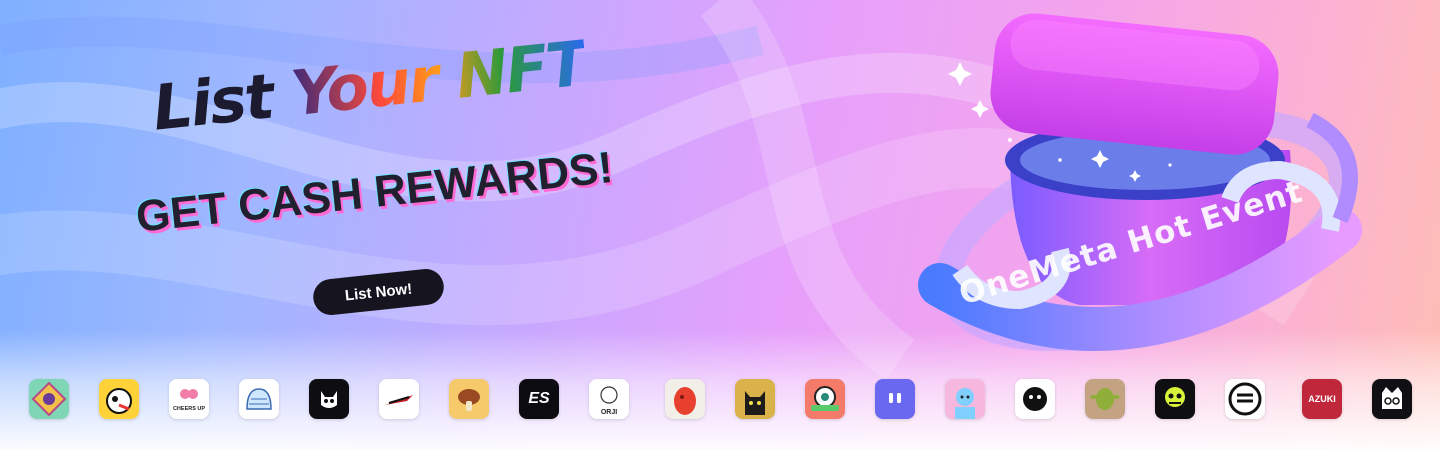 This screenshot has width=1440, height=450. I want to click on logo-text-azuki: AZUKI, so click(1322, 399).